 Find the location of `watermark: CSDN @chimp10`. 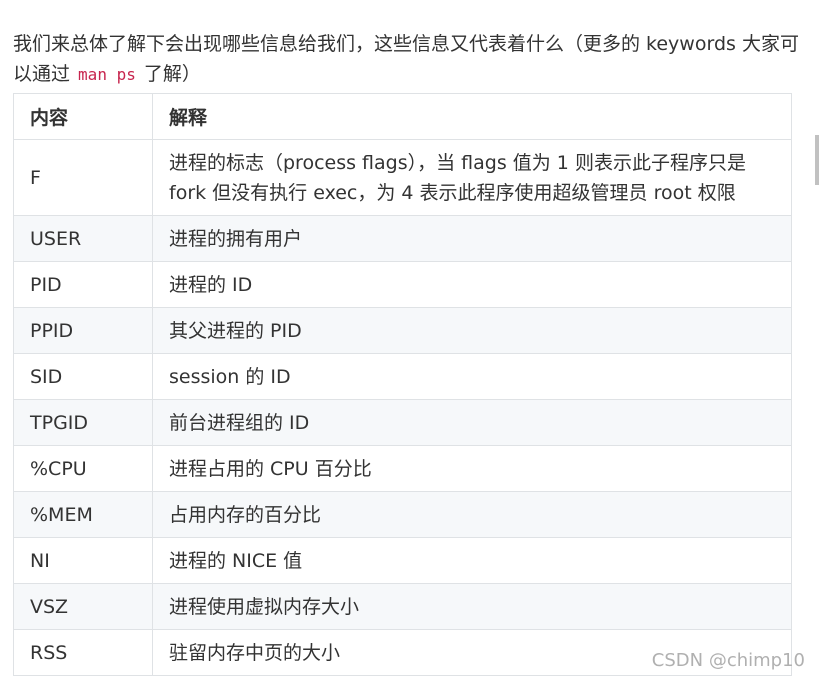

watermark: CSDN @chimp10 is located at coordinates (728, 660).